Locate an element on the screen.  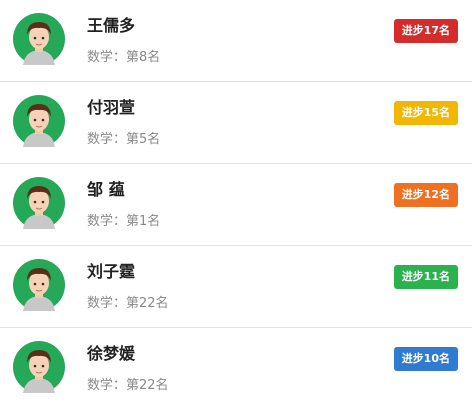
subject-rank: 数学：第5名 is located at coordinates (124, 139).